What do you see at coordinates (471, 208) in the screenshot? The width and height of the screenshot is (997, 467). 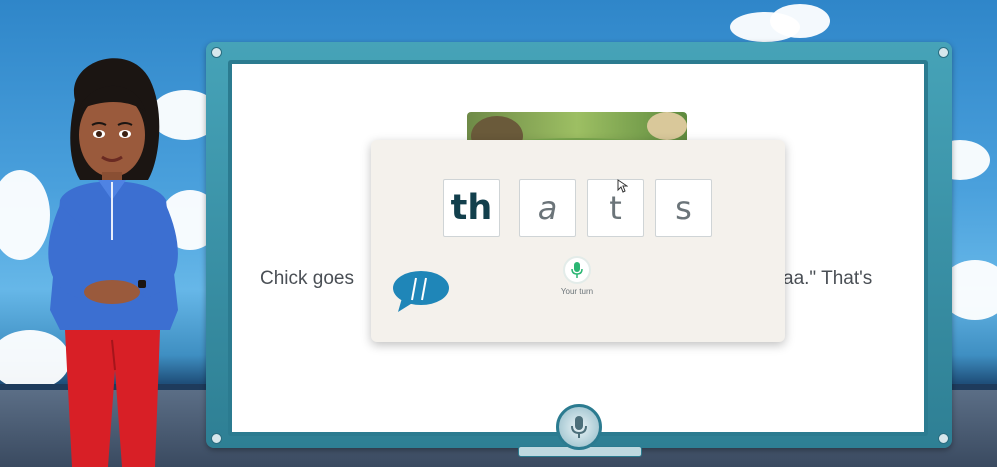 I see `word-tile: th` at bounding box center [471, 208].